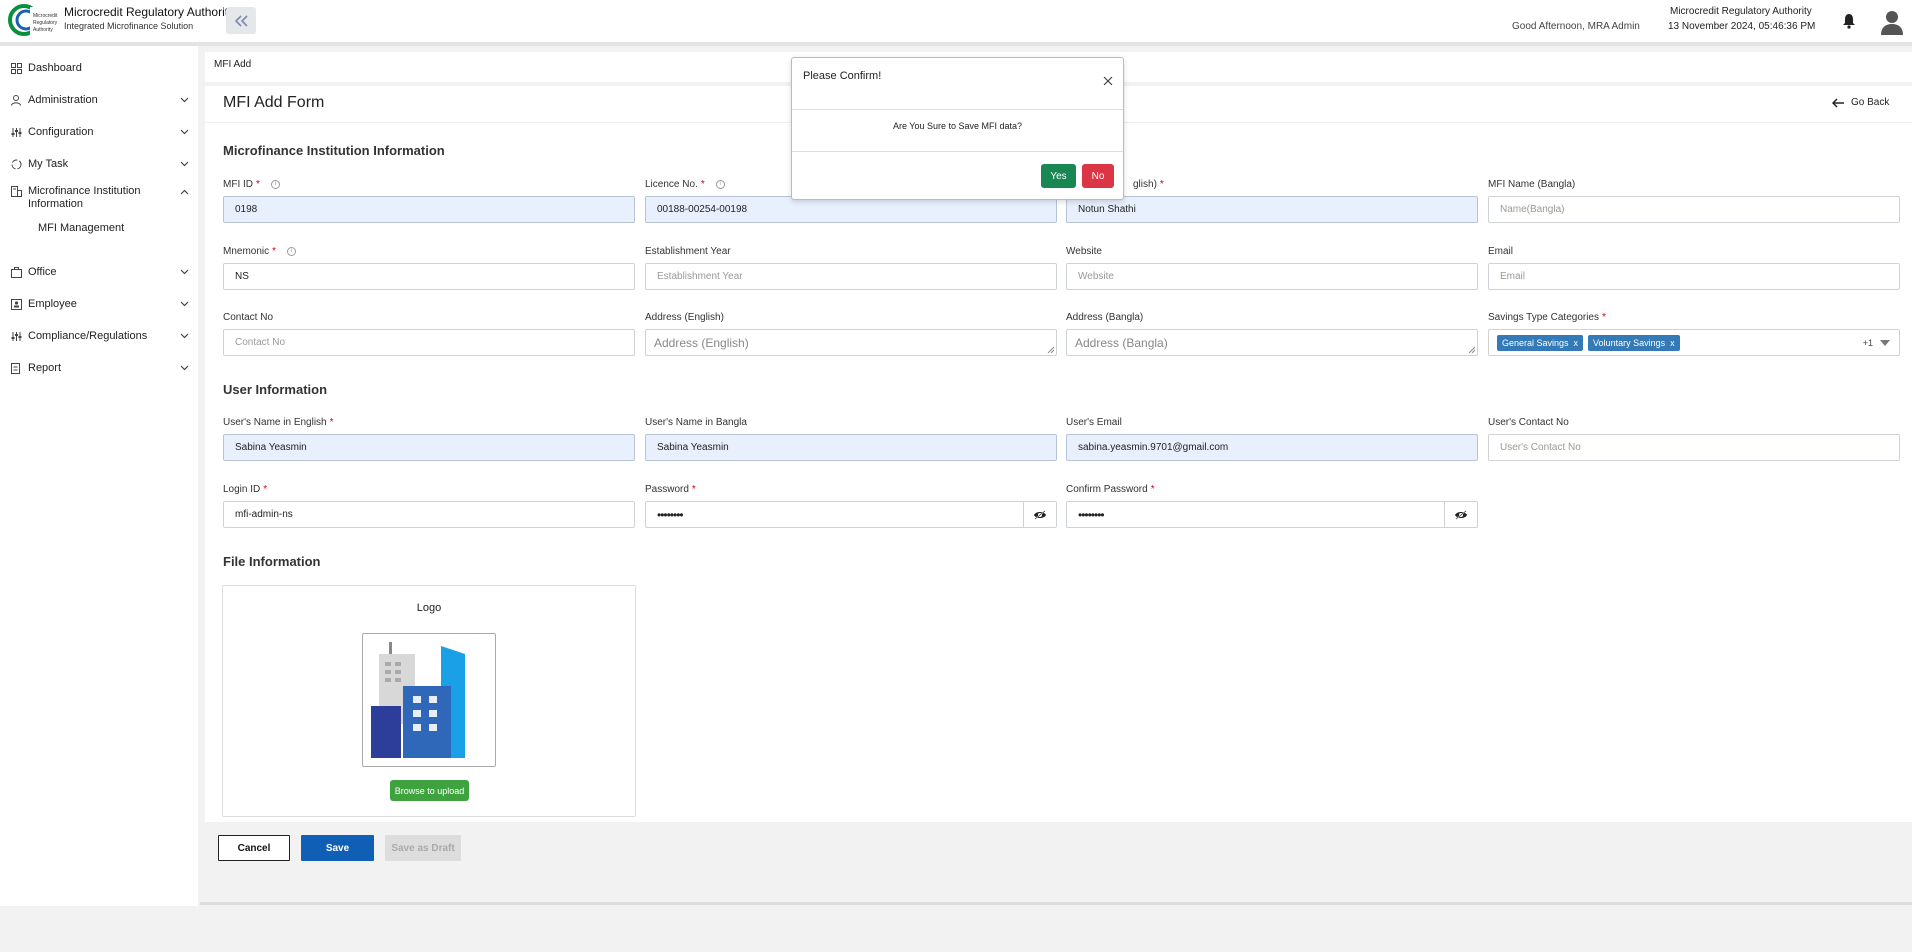 The image size is (1912, 952). I want to click on user-contact-label: User's Contact No, so click(1528, 422).